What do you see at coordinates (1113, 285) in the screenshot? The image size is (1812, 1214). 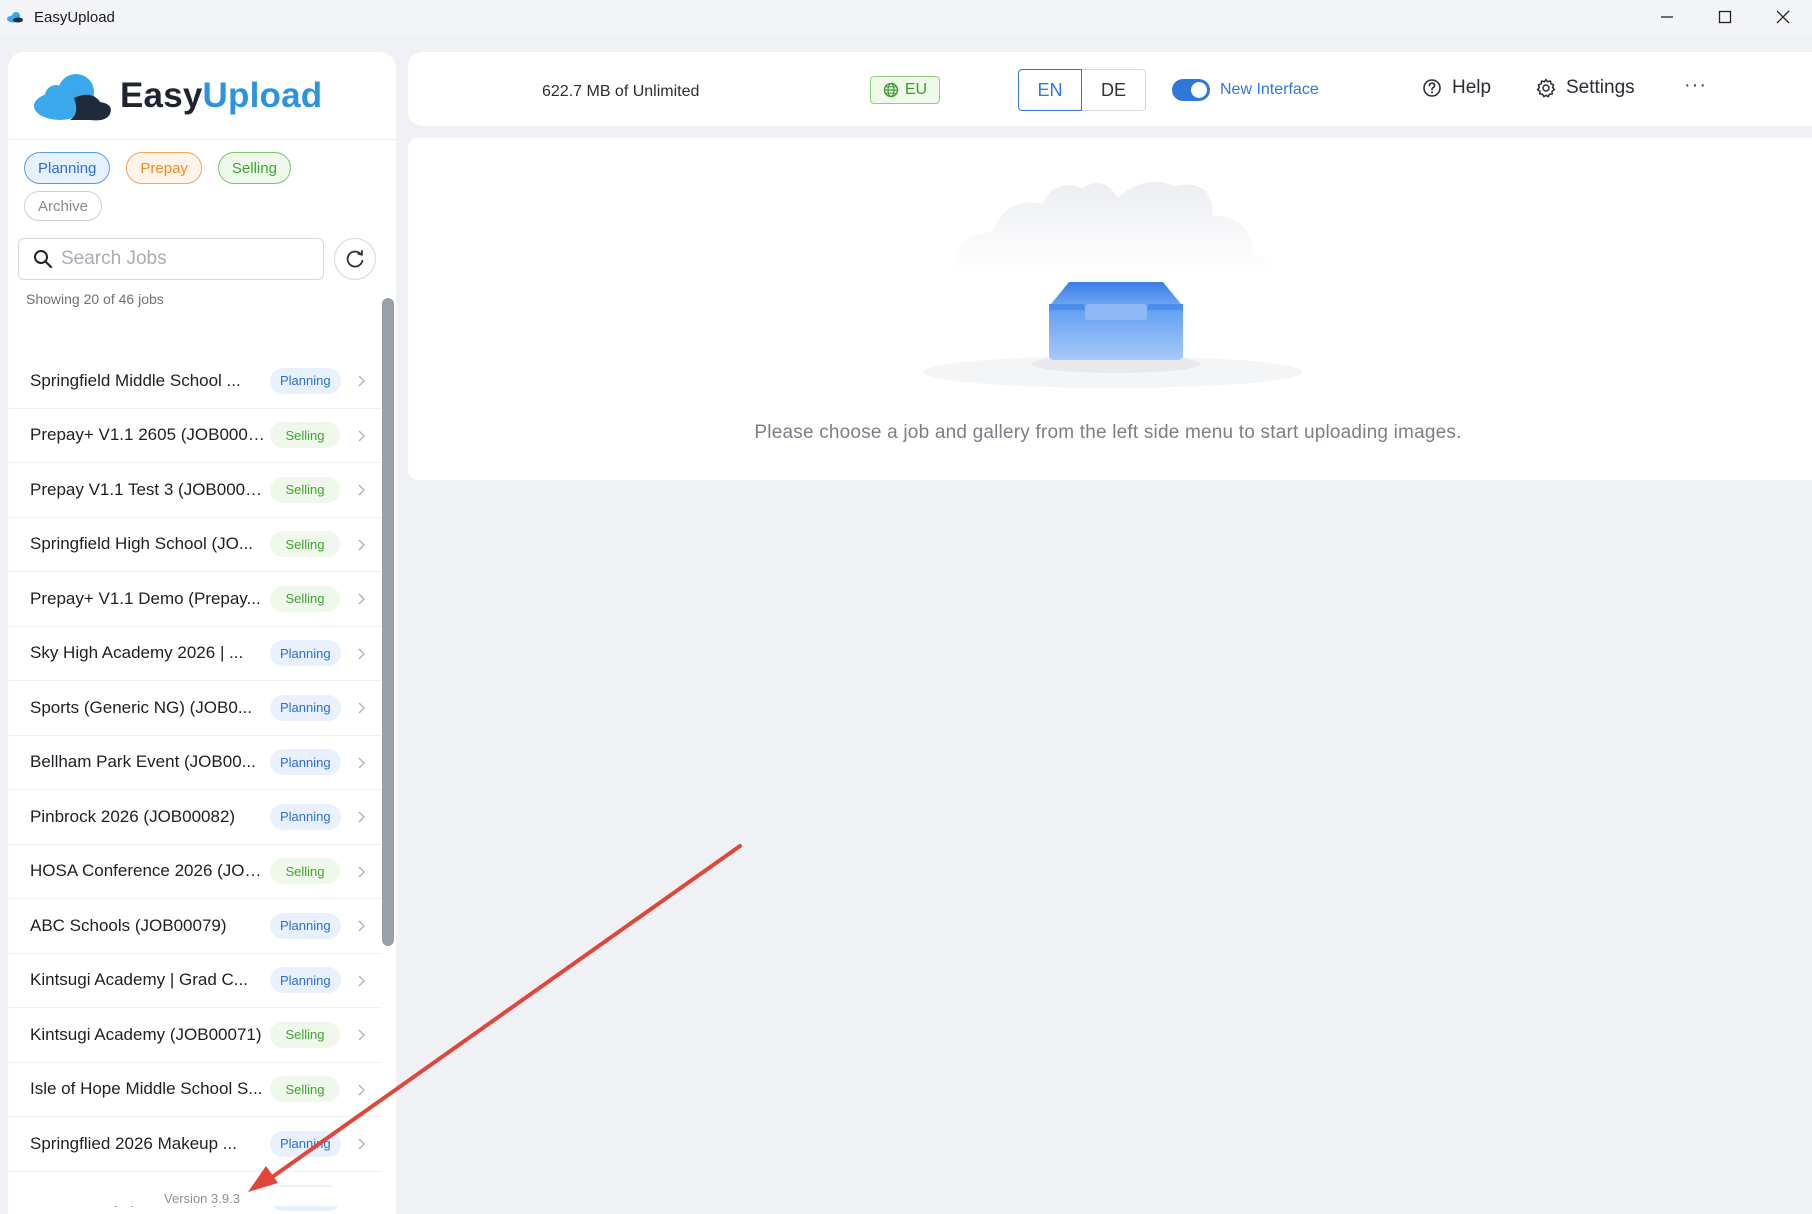 I see `empty-inbox-illustration` at bounding box center [1113, 285].